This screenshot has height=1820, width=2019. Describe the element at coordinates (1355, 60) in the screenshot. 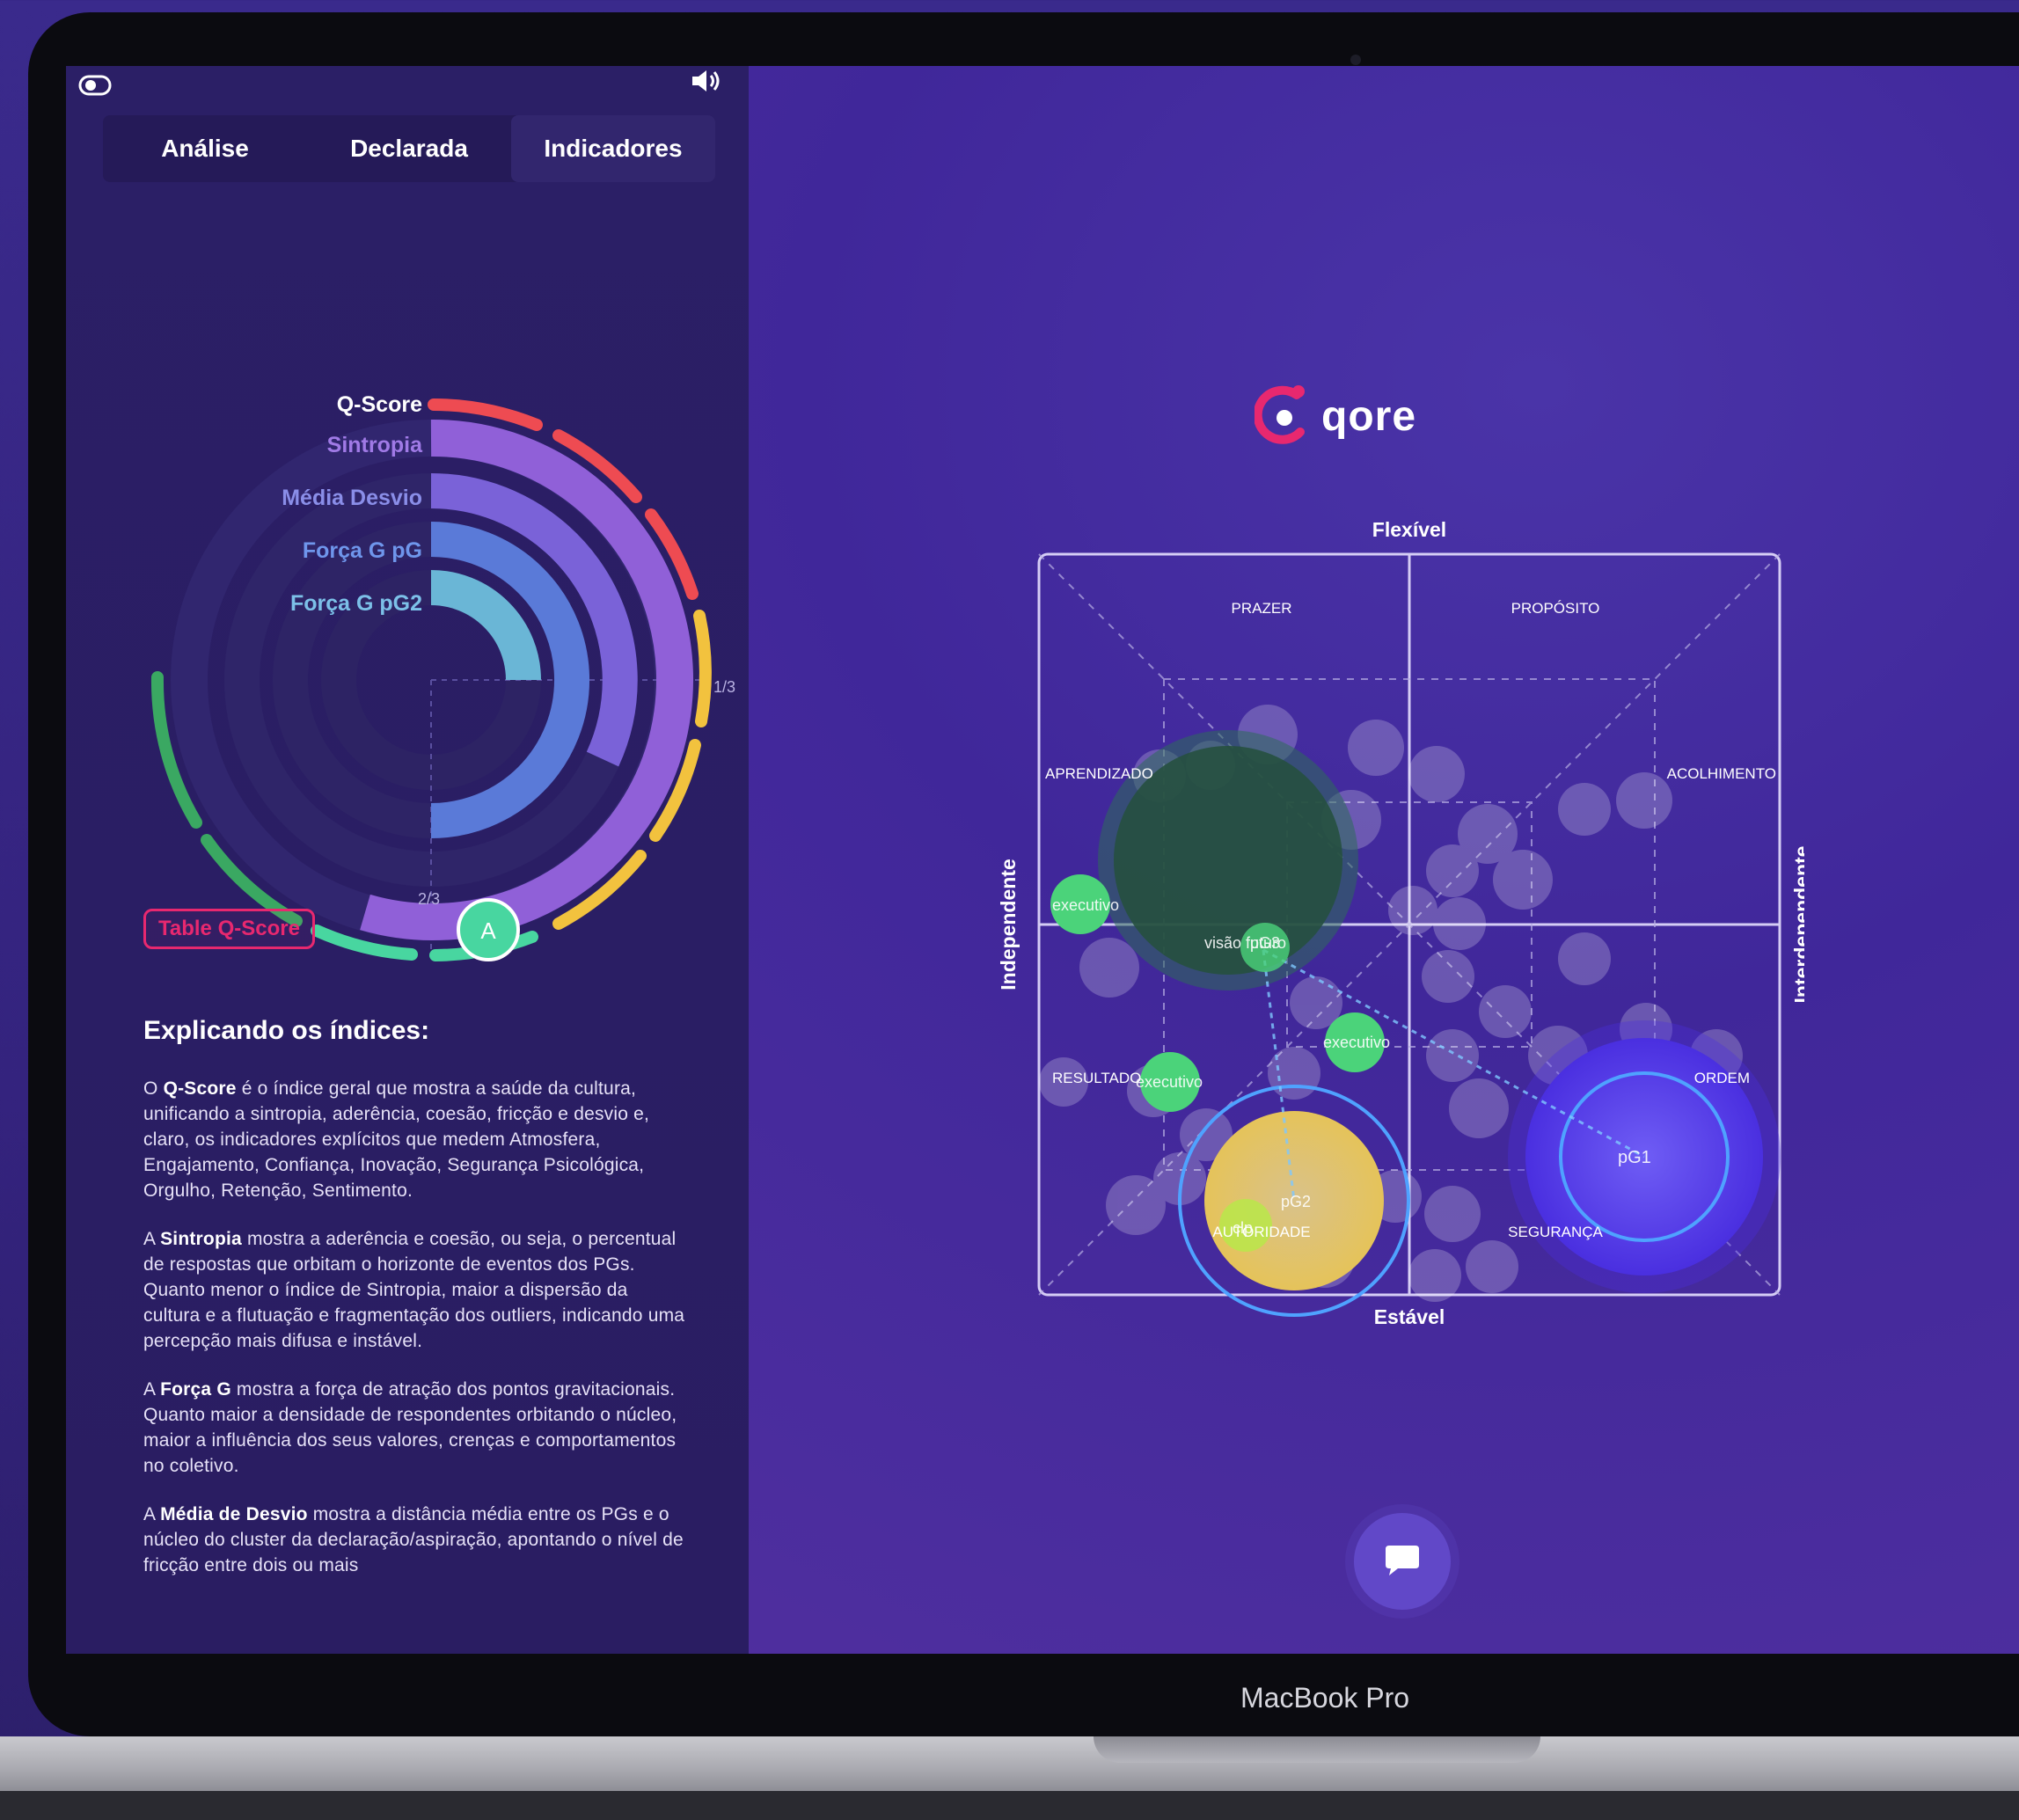

I see `camera-dot` at that location.